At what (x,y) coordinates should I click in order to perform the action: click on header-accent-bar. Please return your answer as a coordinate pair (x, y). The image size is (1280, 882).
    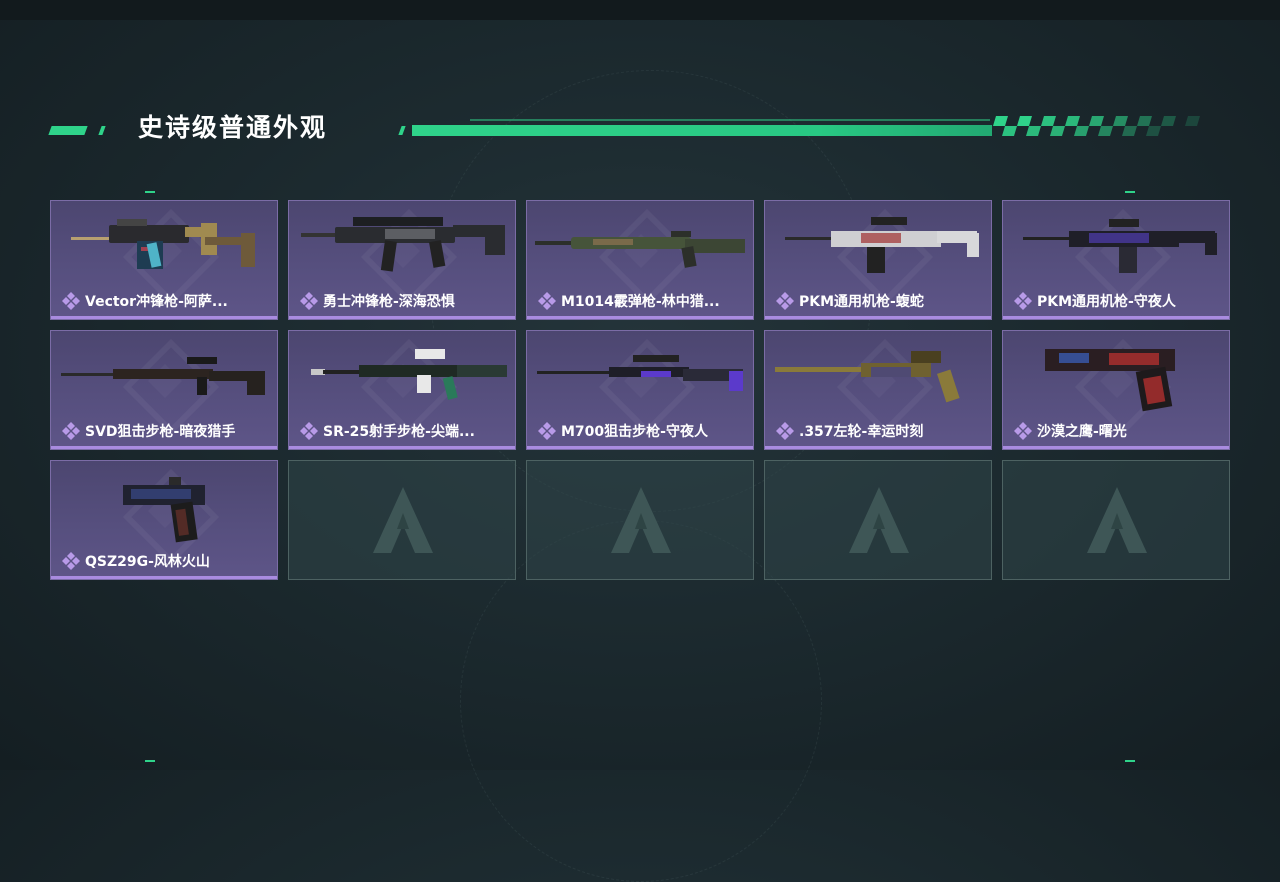
    Looking at the image, I should click on (702, 130).